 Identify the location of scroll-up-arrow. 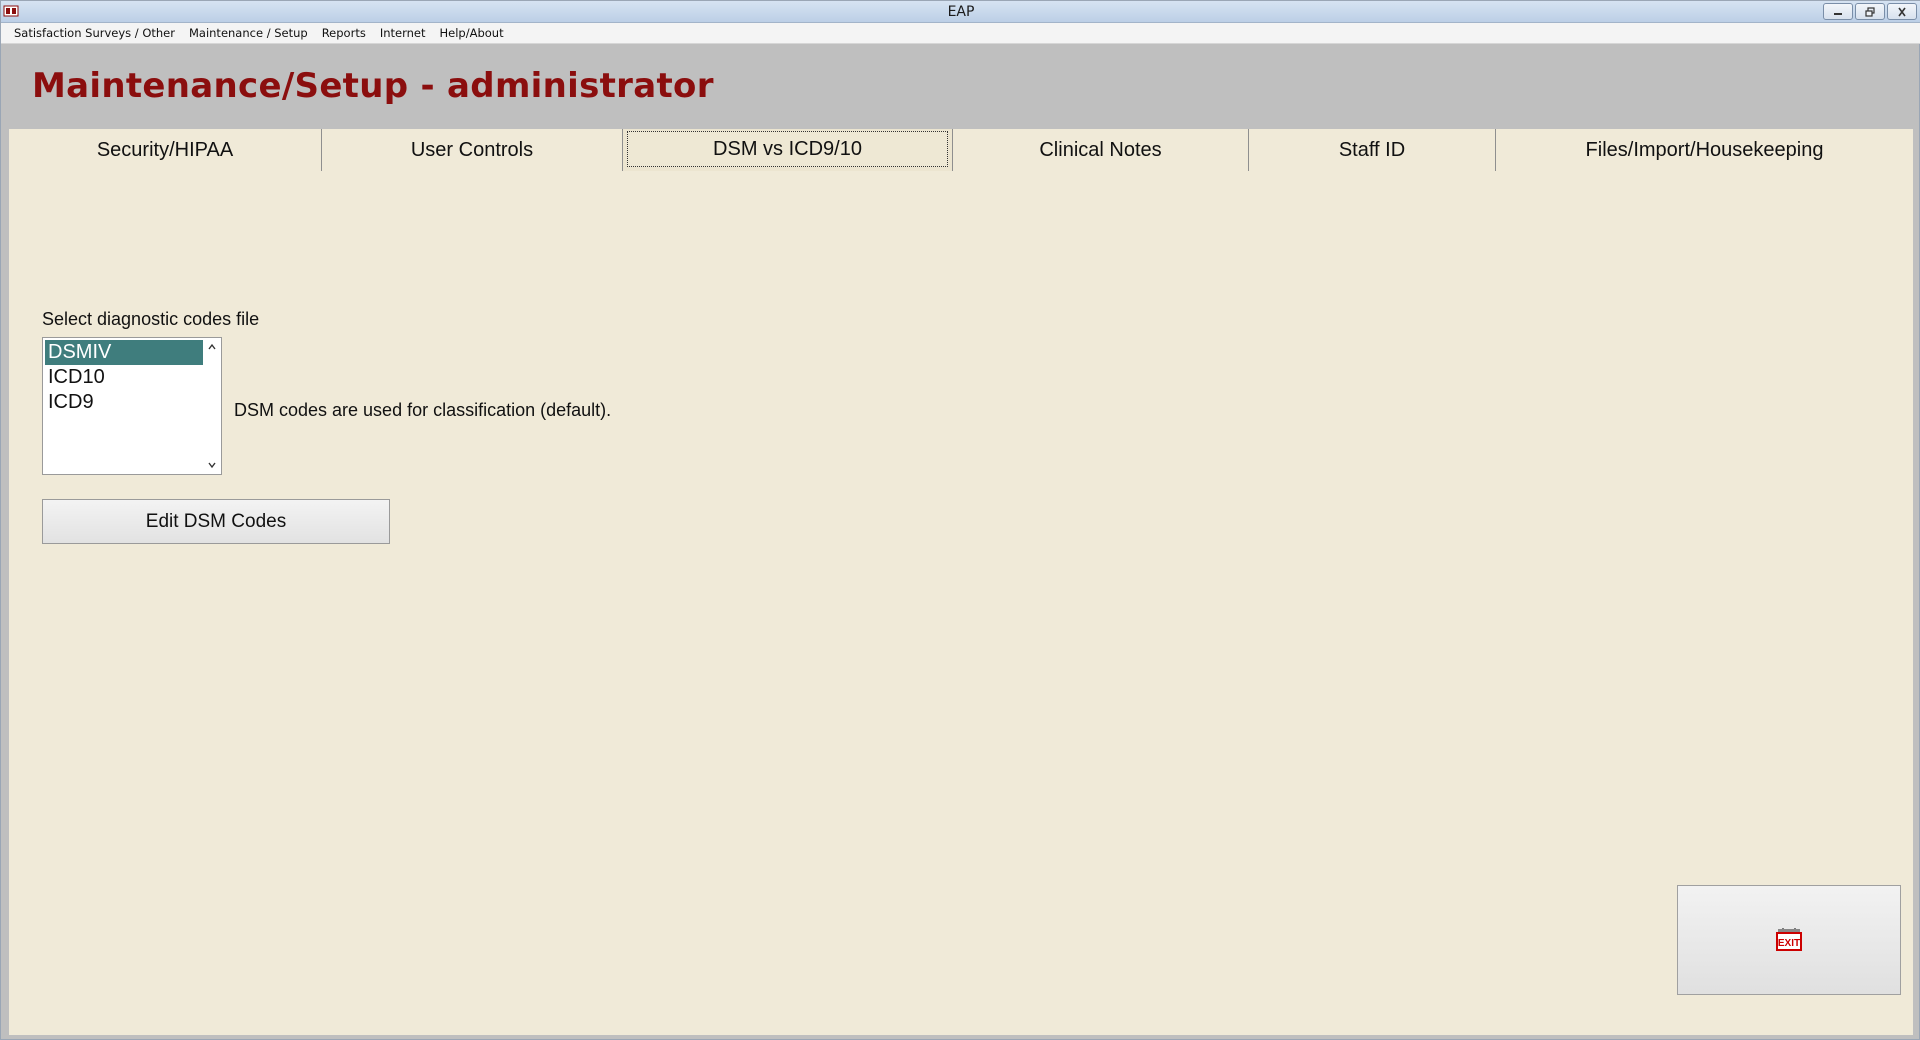
(212, 347).